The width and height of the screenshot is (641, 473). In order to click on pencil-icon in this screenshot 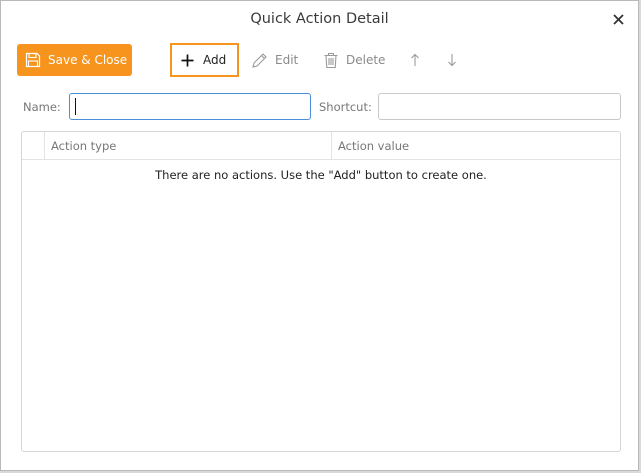, I will do `click(259, 60)`.